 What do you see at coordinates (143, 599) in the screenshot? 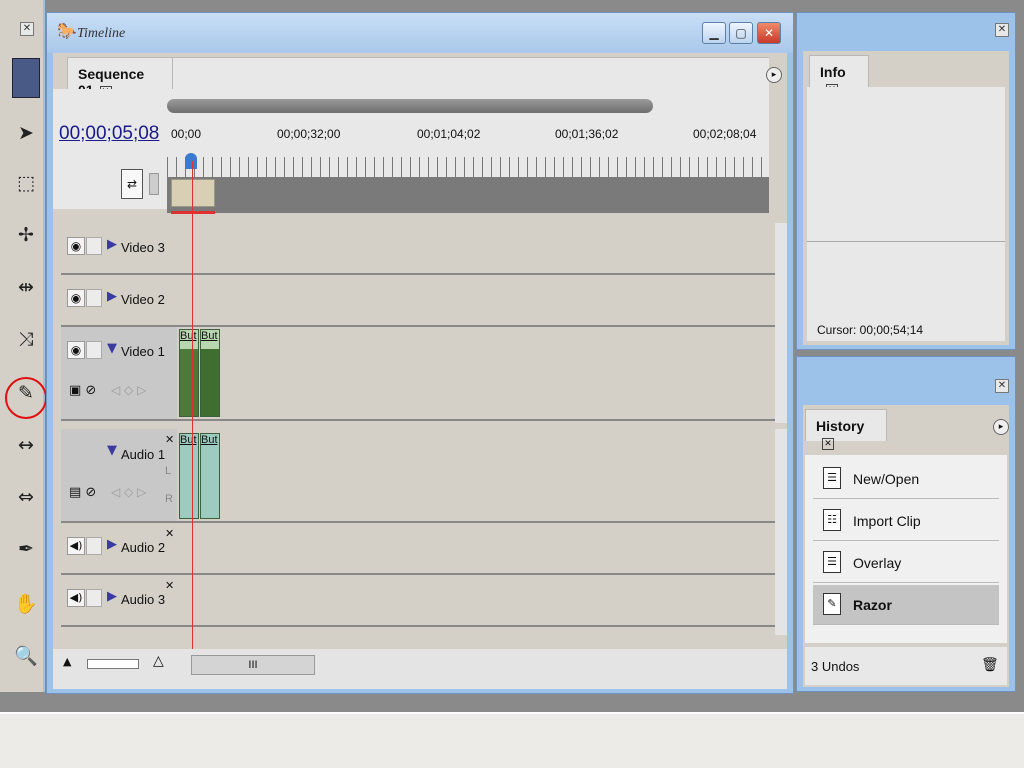
I see `track-name-audio3: Audio 3` at bounding box center [143, 599].